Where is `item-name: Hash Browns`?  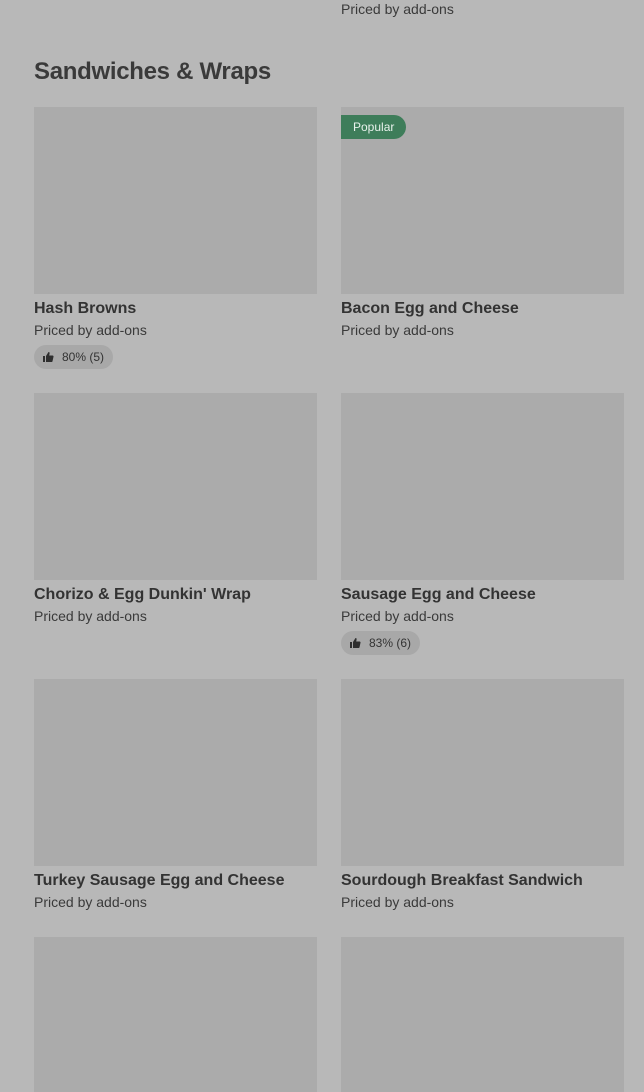 item-name: Hash Browns is located at coordinates (175, 309).